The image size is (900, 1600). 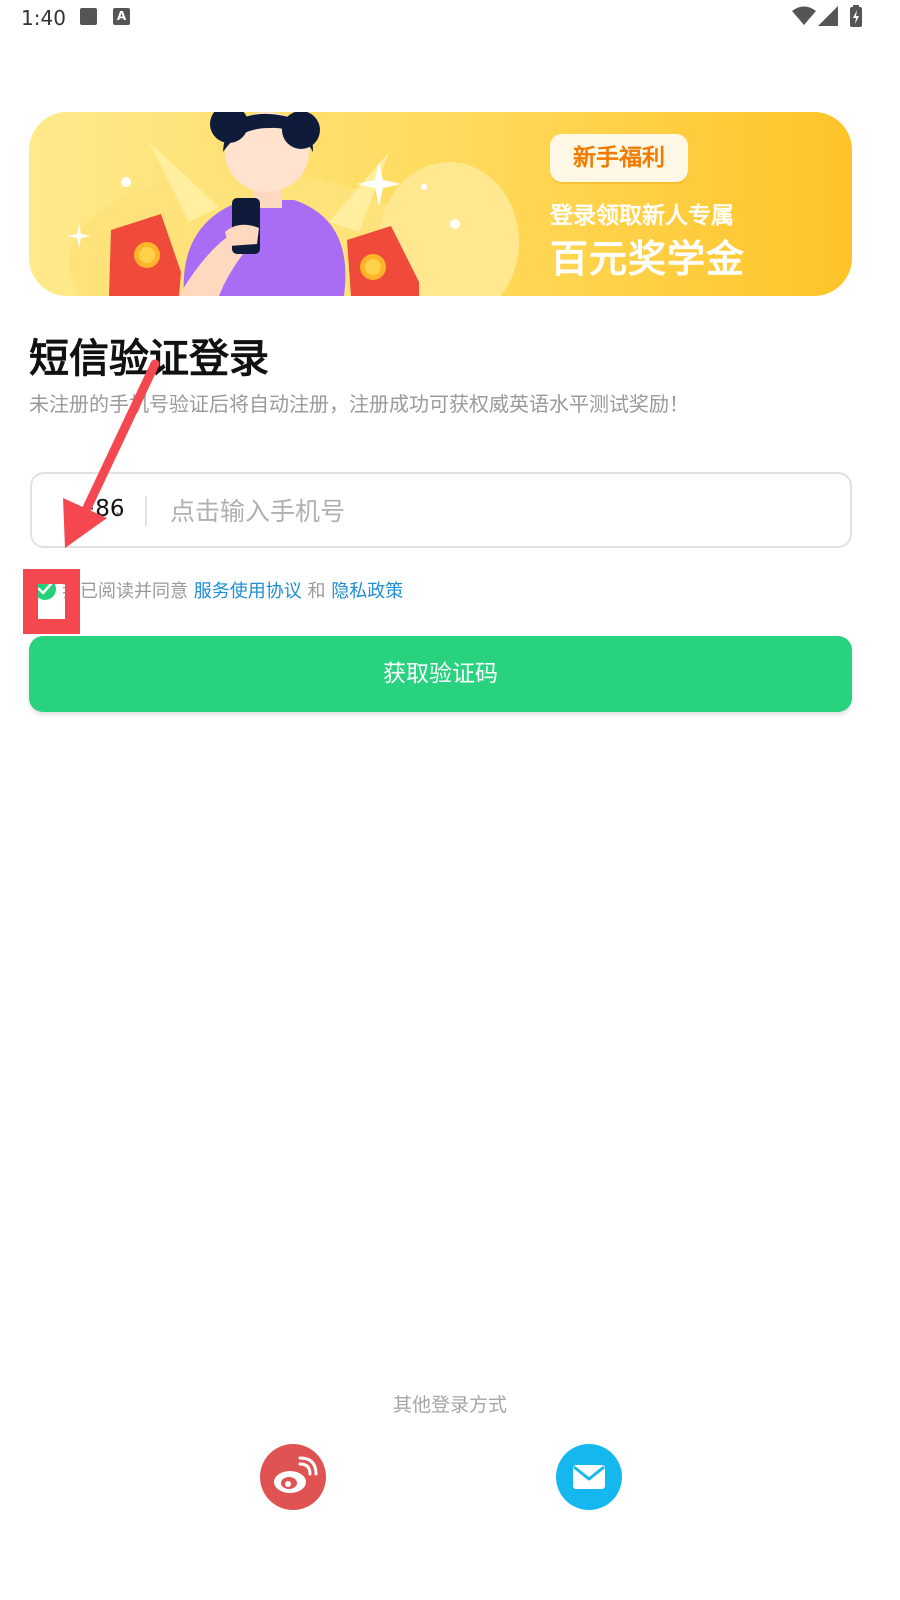 What do you see at coordinates (248, 591) in the screenshot?
I see `terms-link: 服务使用协议` at bounding box center [248, 591].